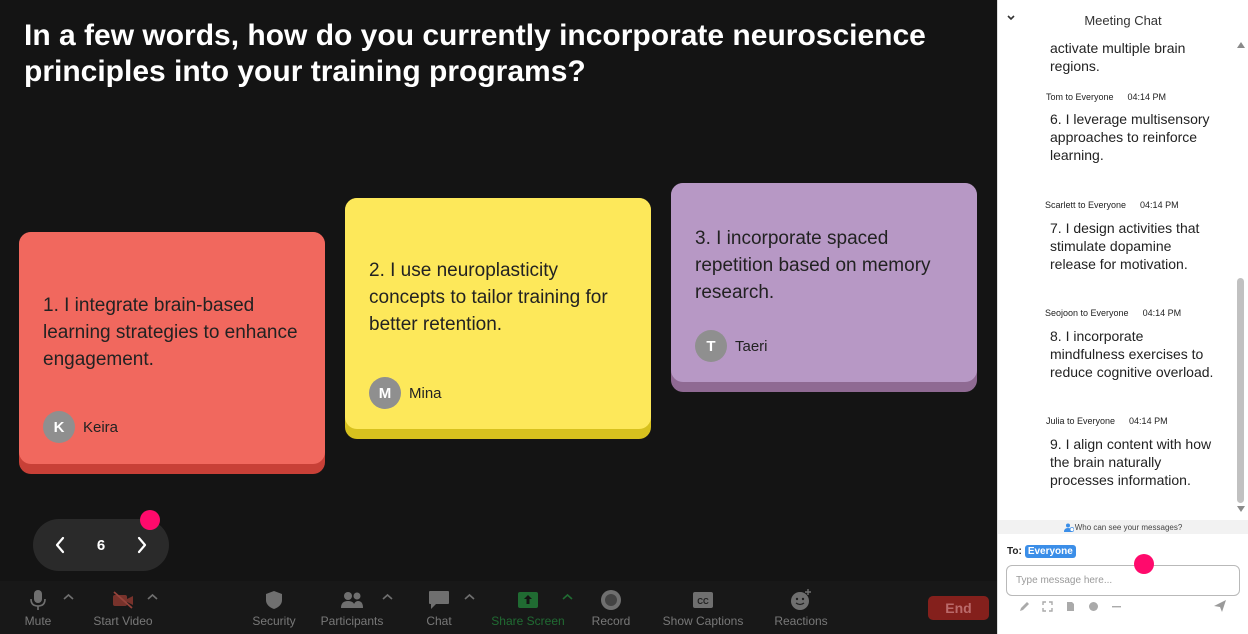 The width and height of the screenshot is (1248, 634). I want to click on author-name: Taeri, so click(751, 346).